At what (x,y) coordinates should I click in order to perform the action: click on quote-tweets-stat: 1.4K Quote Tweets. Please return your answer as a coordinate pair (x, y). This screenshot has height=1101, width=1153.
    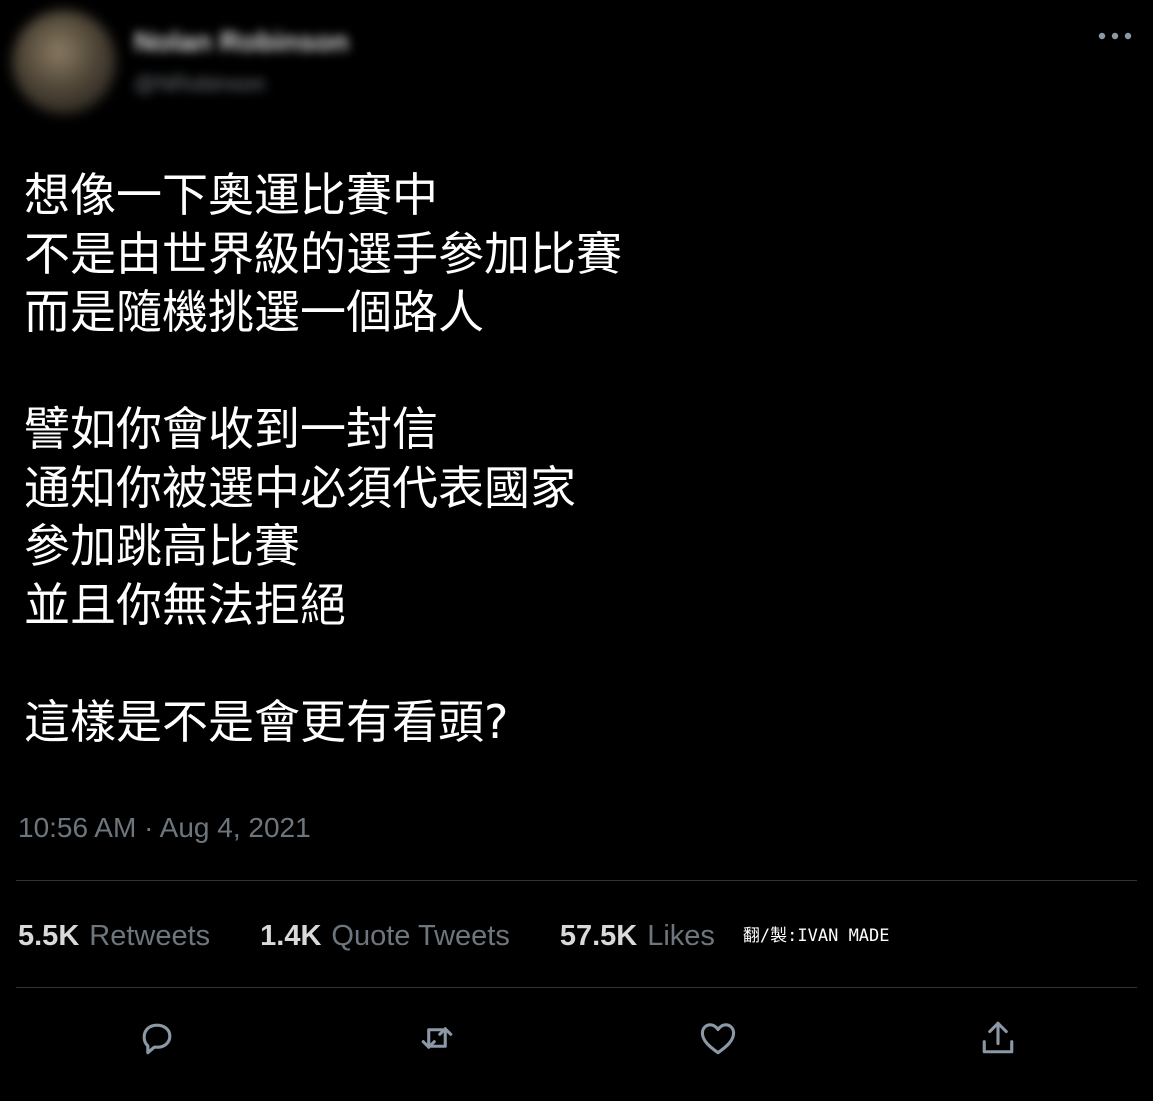
    Looking at the image, I should click on (385, 936).